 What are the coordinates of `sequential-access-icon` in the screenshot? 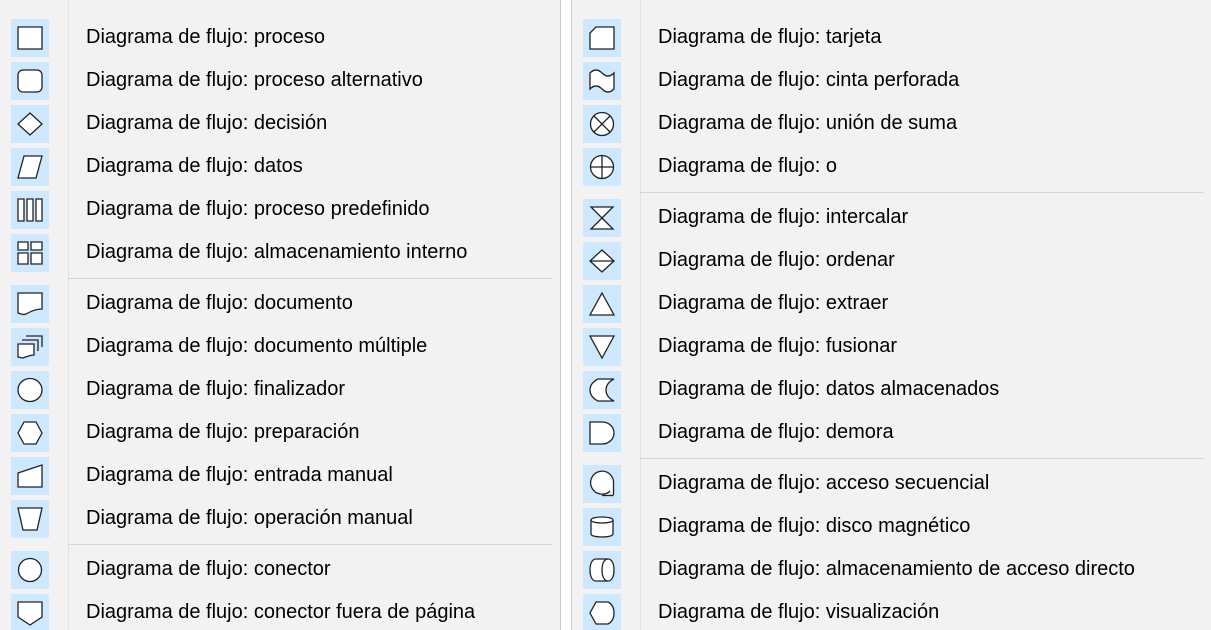 It's located at (602, 483).